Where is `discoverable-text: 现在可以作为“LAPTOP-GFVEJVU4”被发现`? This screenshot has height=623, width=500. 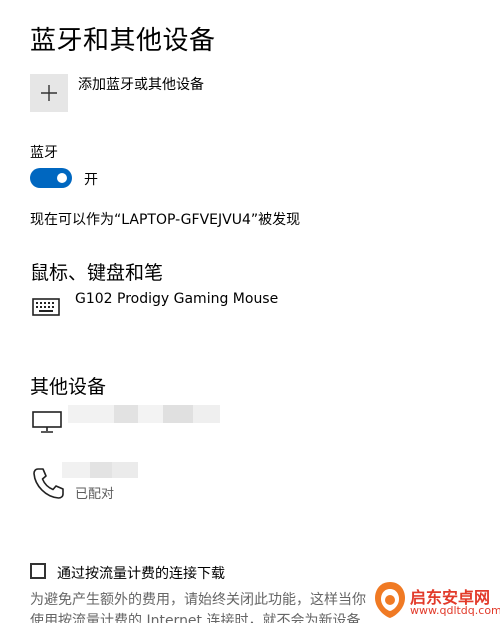
discoverable-text: 现在可以作为“LAPTOP-GFVEJVU4”被发现 is located at coordinates (165, 220).